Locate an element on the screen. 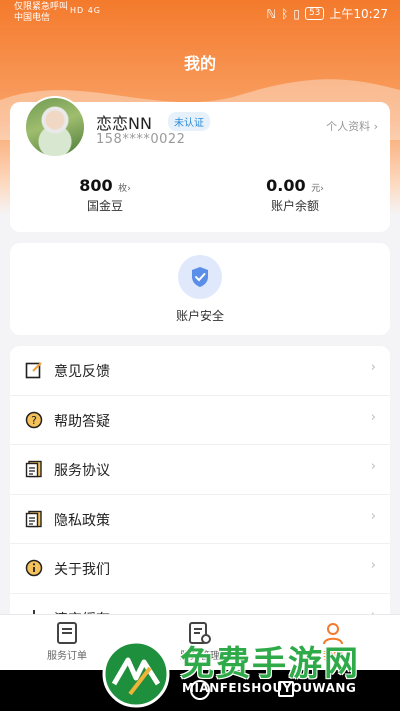 This screenshot has width=400, height=711. system-navigation-bar is located at coordinates (200, 690).